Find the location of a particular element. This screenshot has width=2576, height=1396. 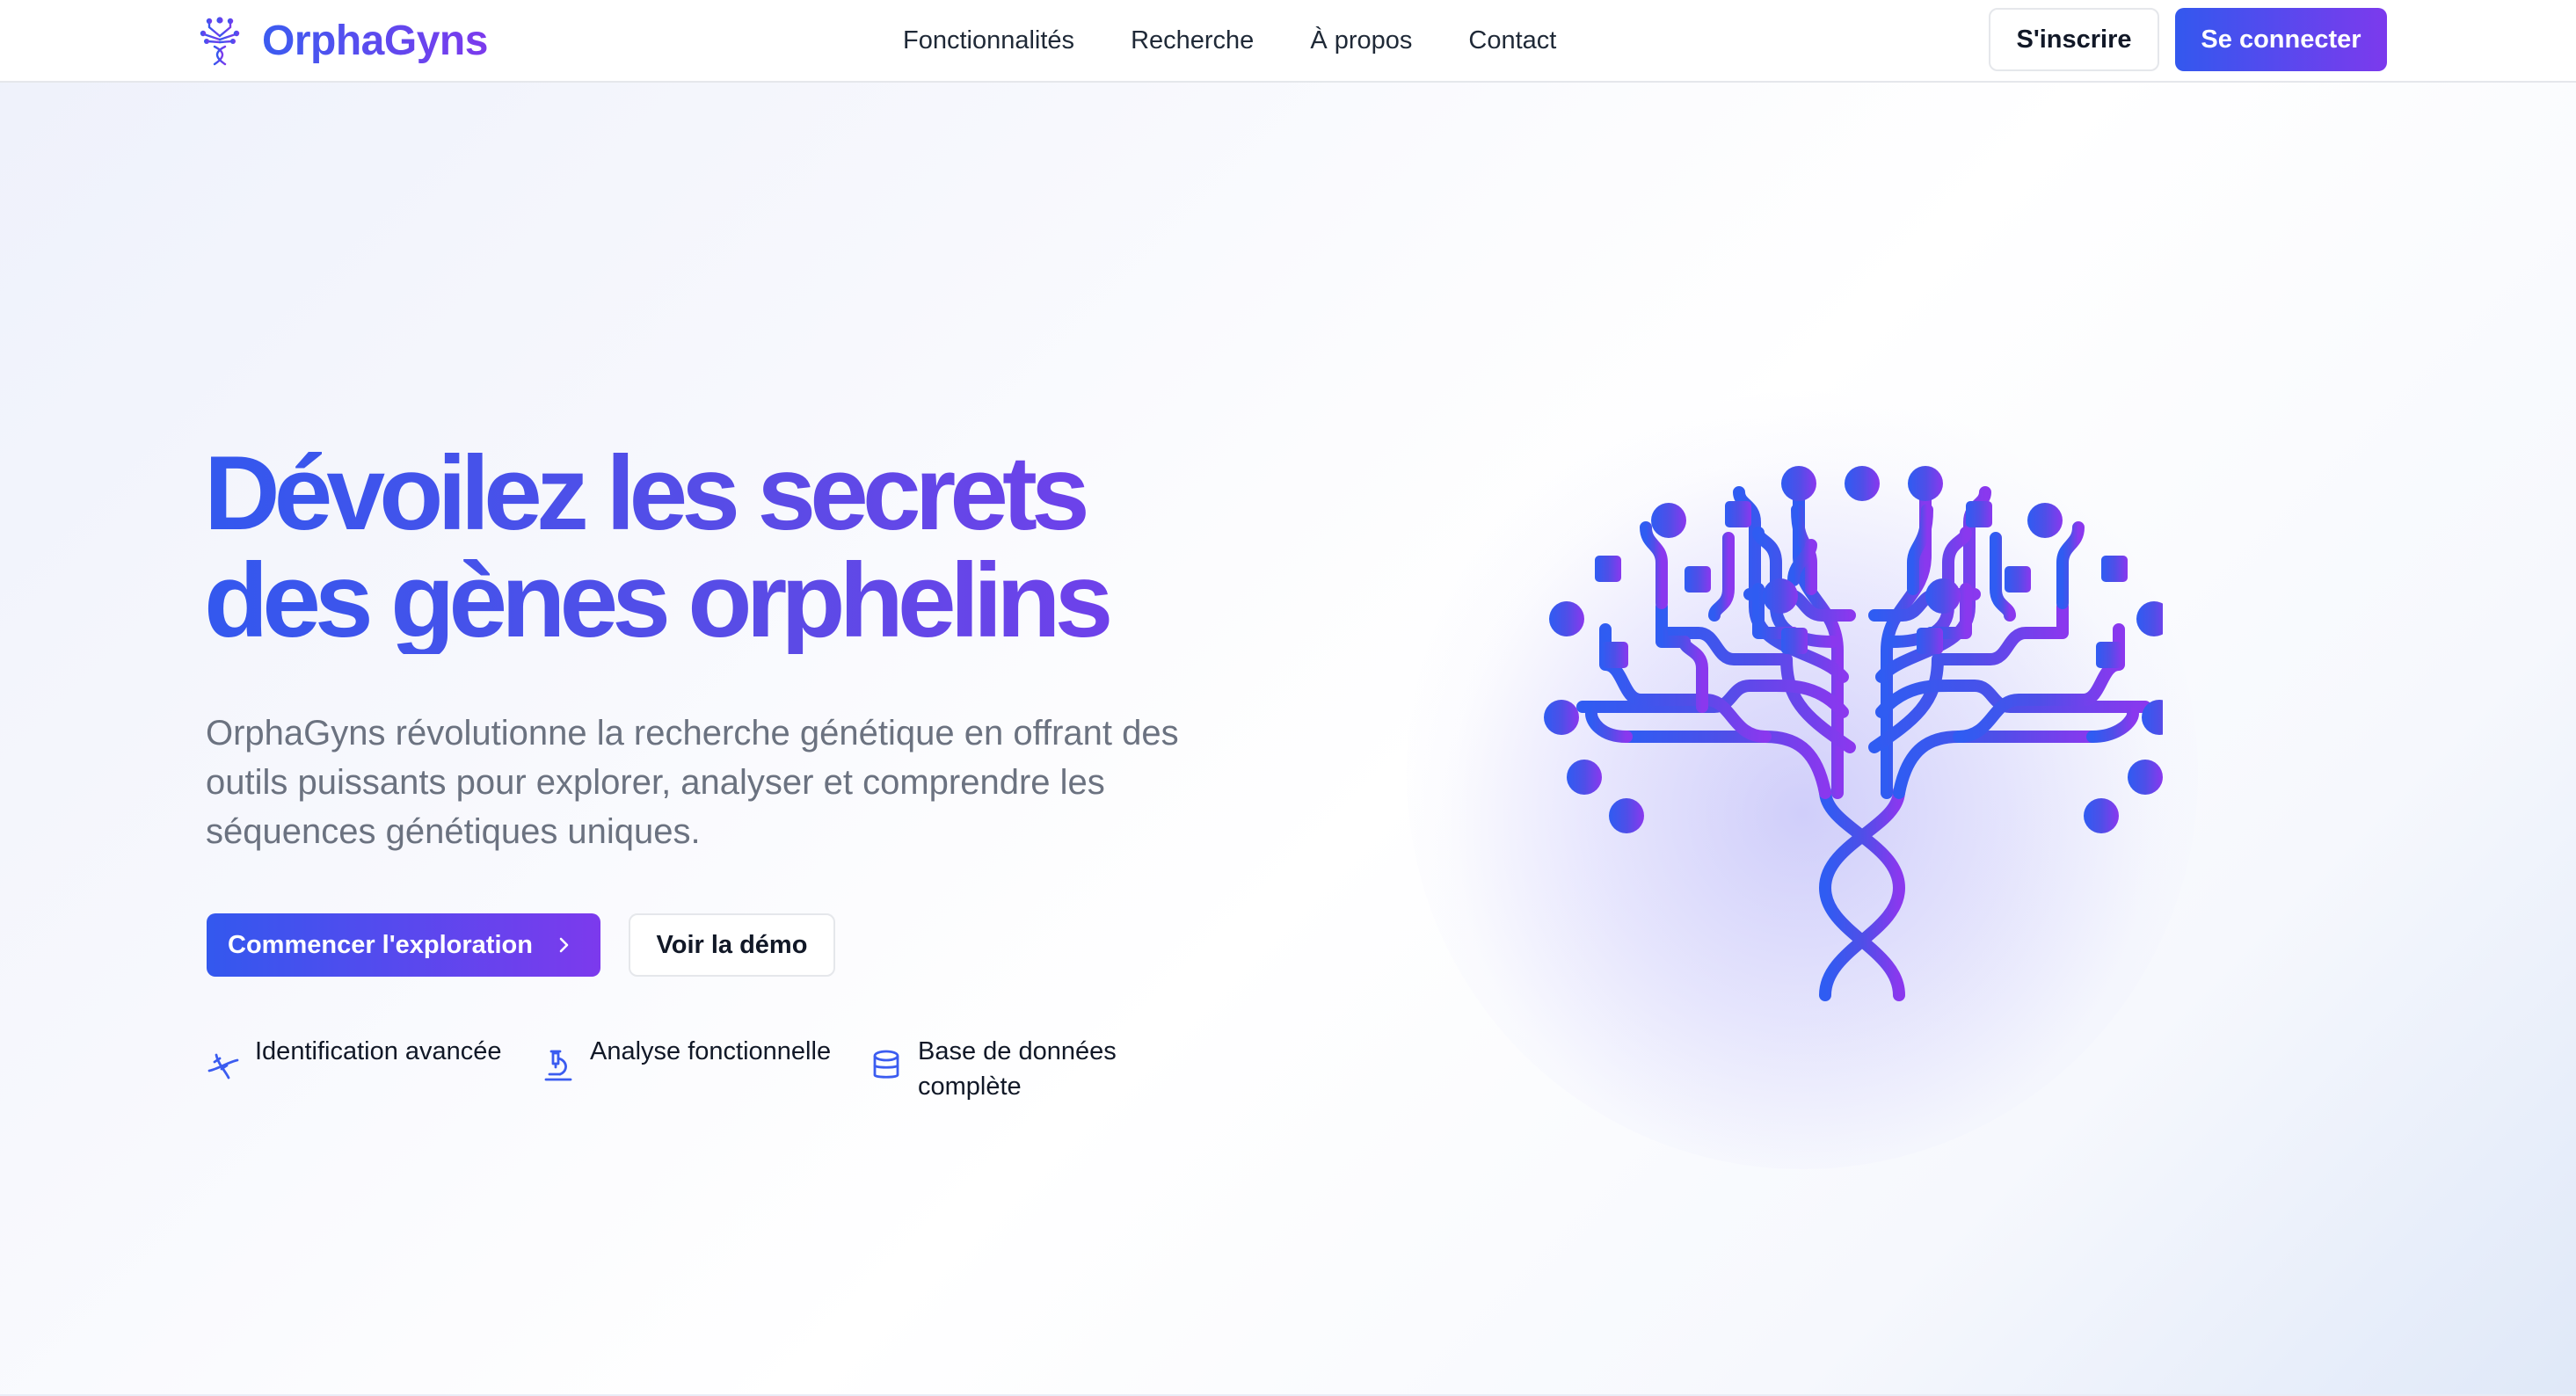

feature-identification: Identification avancée is located at coordinates (362, 1058).